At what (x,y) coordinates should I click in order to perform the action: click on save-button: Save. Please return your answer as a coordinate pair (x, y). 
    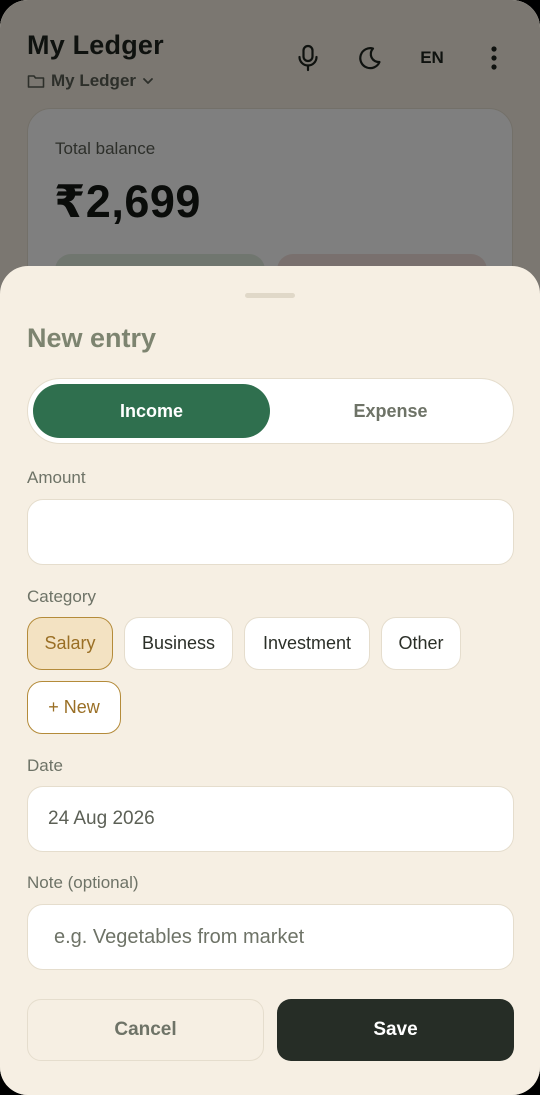
    Looking at the image, I should click on (395, 1030).